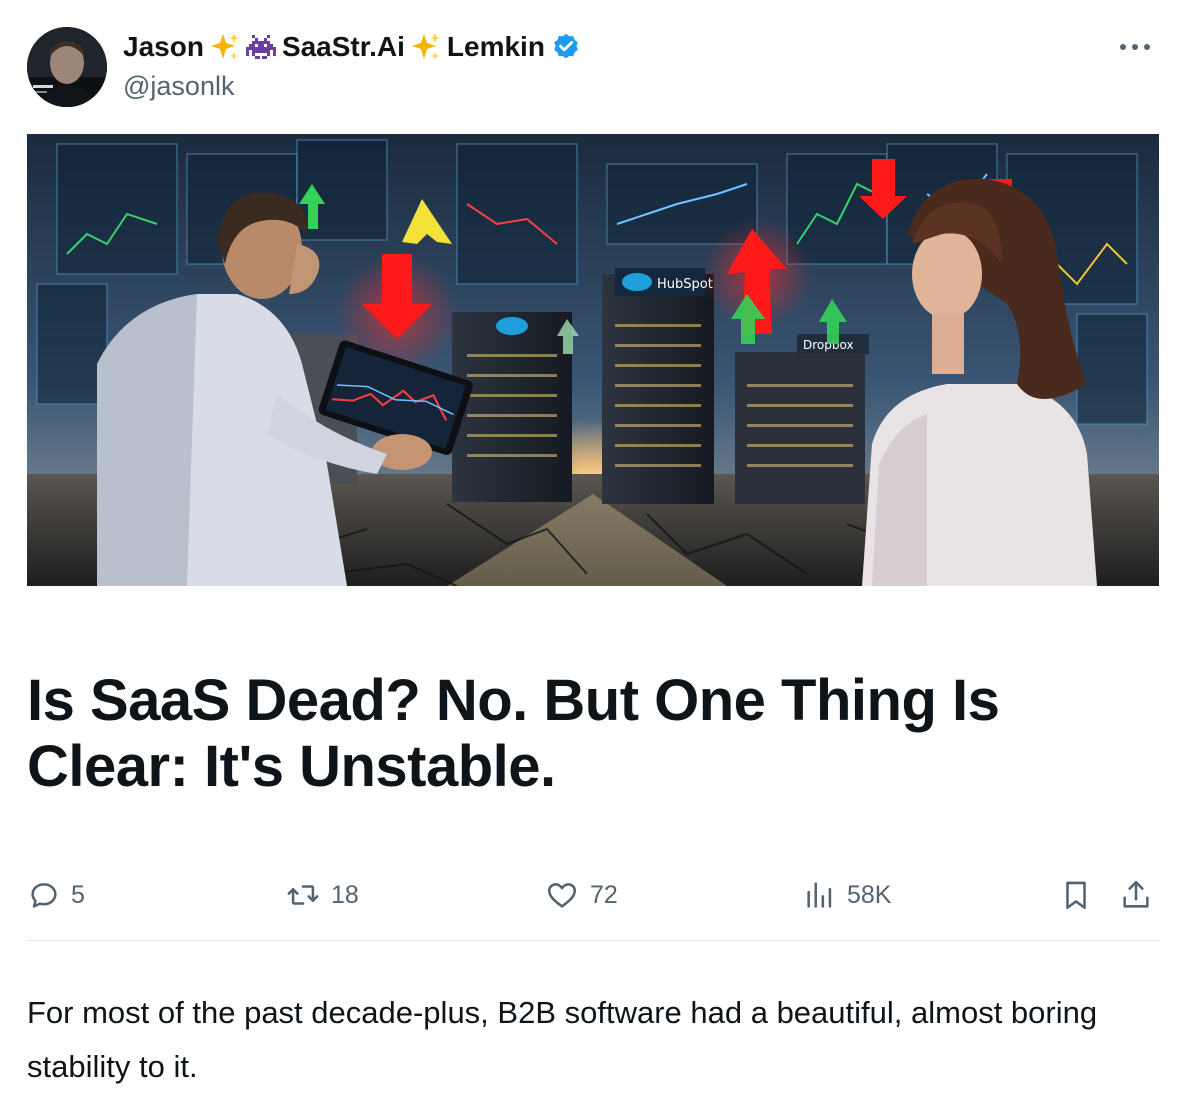 This screenshot has width=1180, height=1104. Describe the element at coordinates (44, 895) in the screenshot. I see `reply-icon` at that location.